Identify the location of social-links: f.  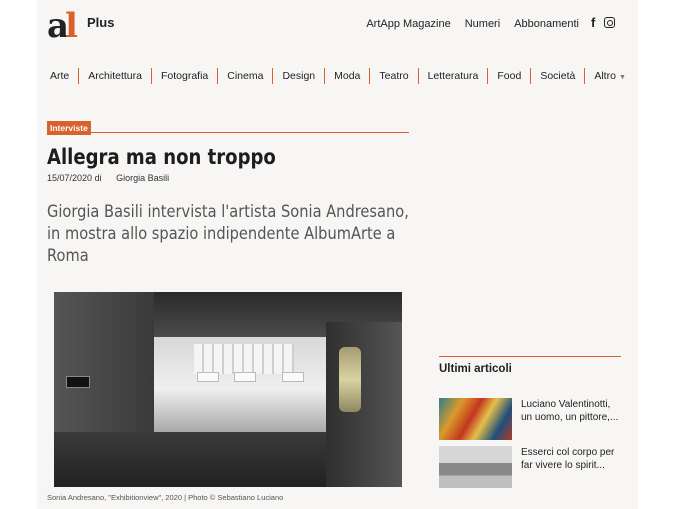
(603, 22).